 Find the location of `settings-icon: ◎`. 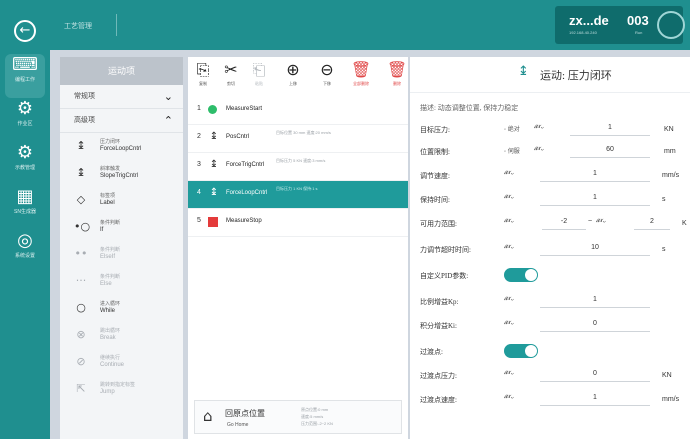

settings-icon: ◎ is located at coordinates (25, 240).